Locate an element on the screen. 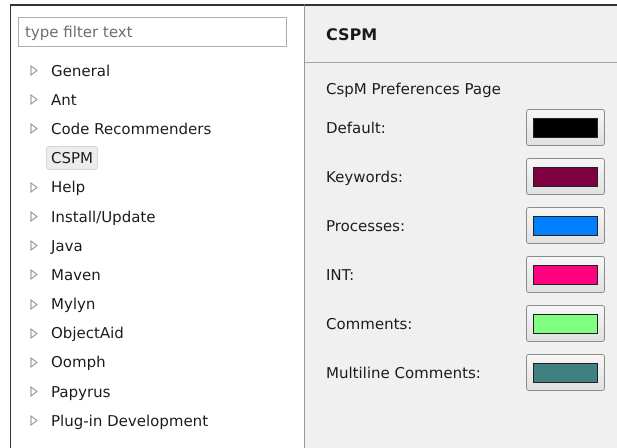 Image resolution: width=617 pixels, height=448 pixels. tree-item: CSPM is located at coordinates (72, 158).